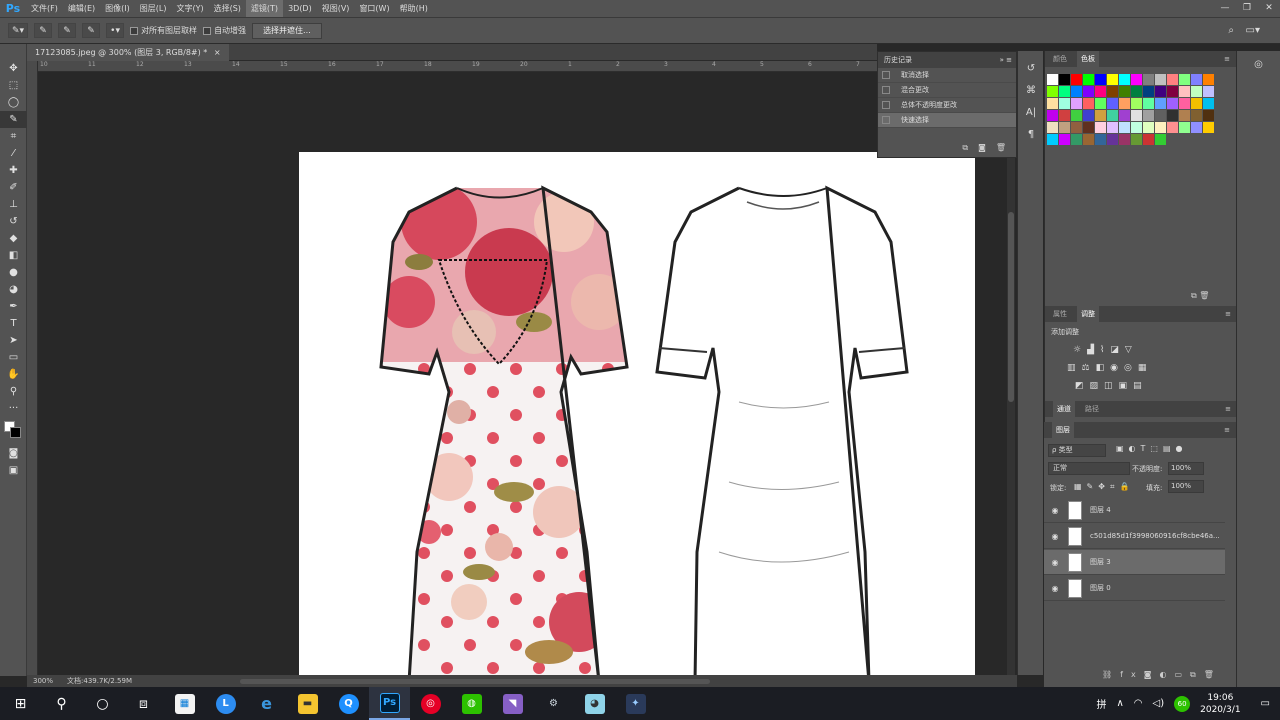 This screenshot has width=1280, height=720. What do you see at coordinates (1231, 30) in the screenshot?
I see `search-icon: ⌕` at bounding box center [1231, 30].